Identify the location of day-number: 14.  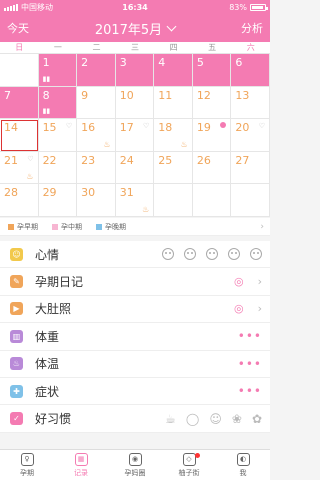
(11, 128).